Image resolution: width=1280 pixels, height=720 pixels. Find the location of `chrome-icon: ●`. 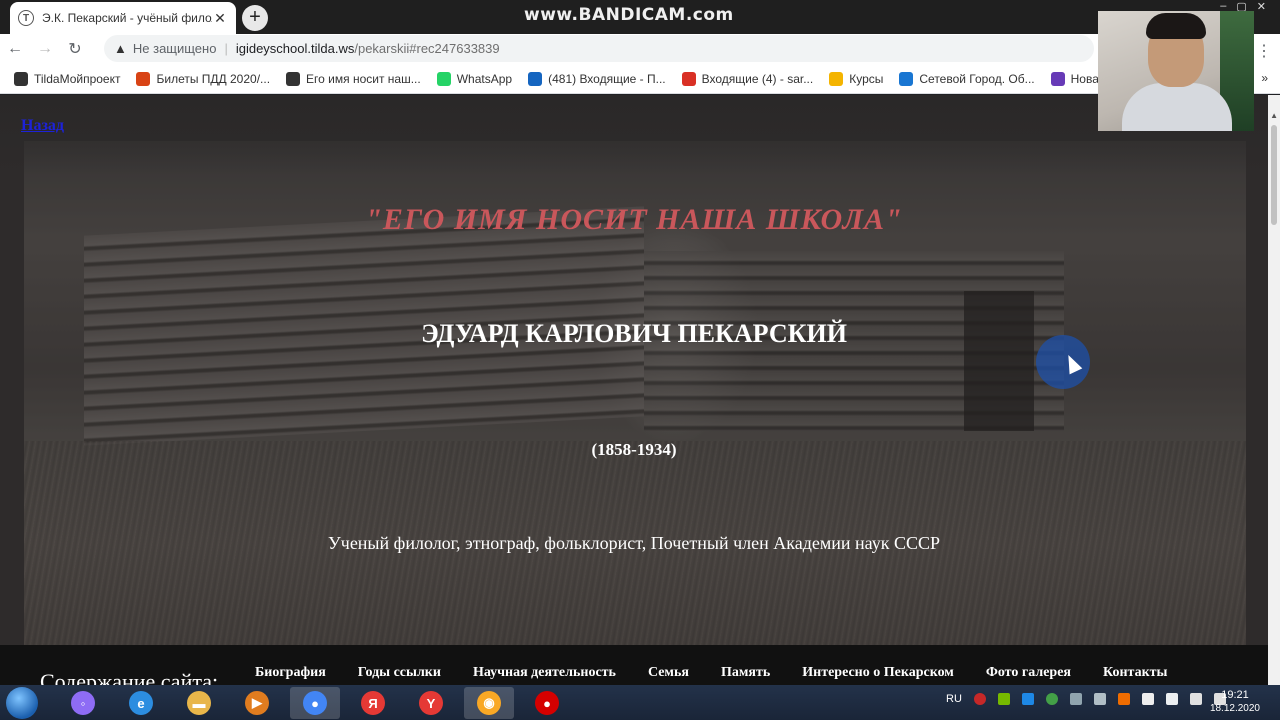

chrome-icon: ● is located at coordinates (315, 703).